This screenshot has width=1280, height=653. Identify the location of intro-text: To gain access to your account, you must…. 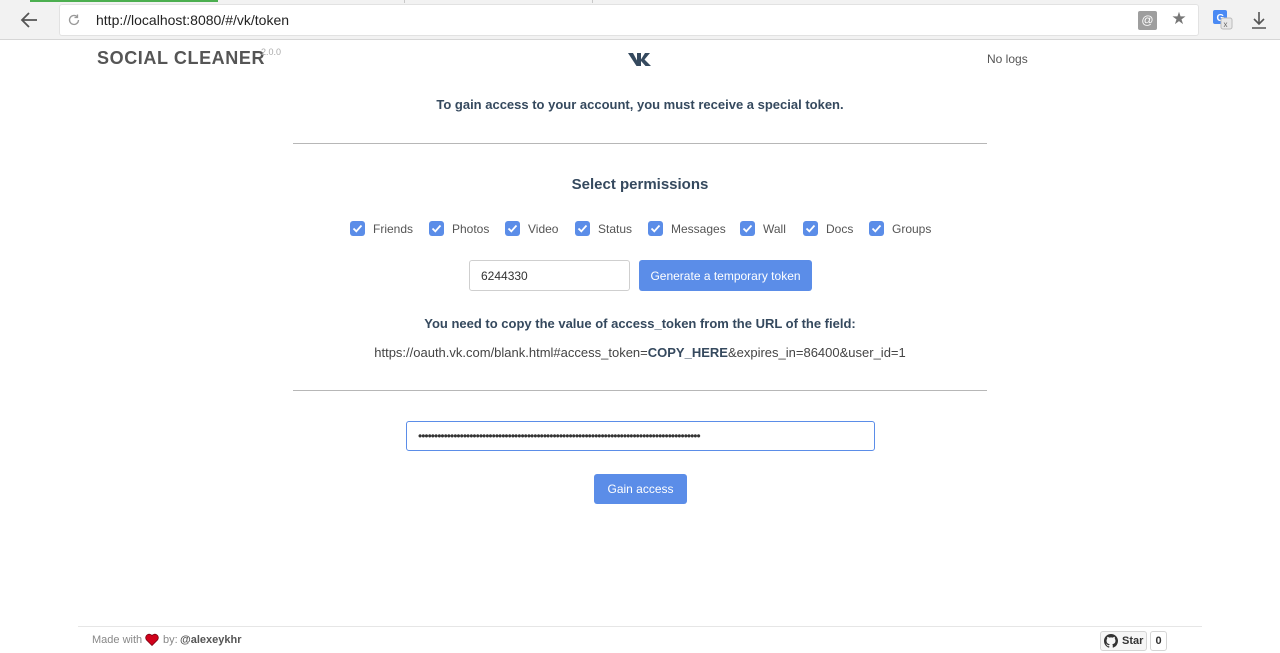
(640, 104).